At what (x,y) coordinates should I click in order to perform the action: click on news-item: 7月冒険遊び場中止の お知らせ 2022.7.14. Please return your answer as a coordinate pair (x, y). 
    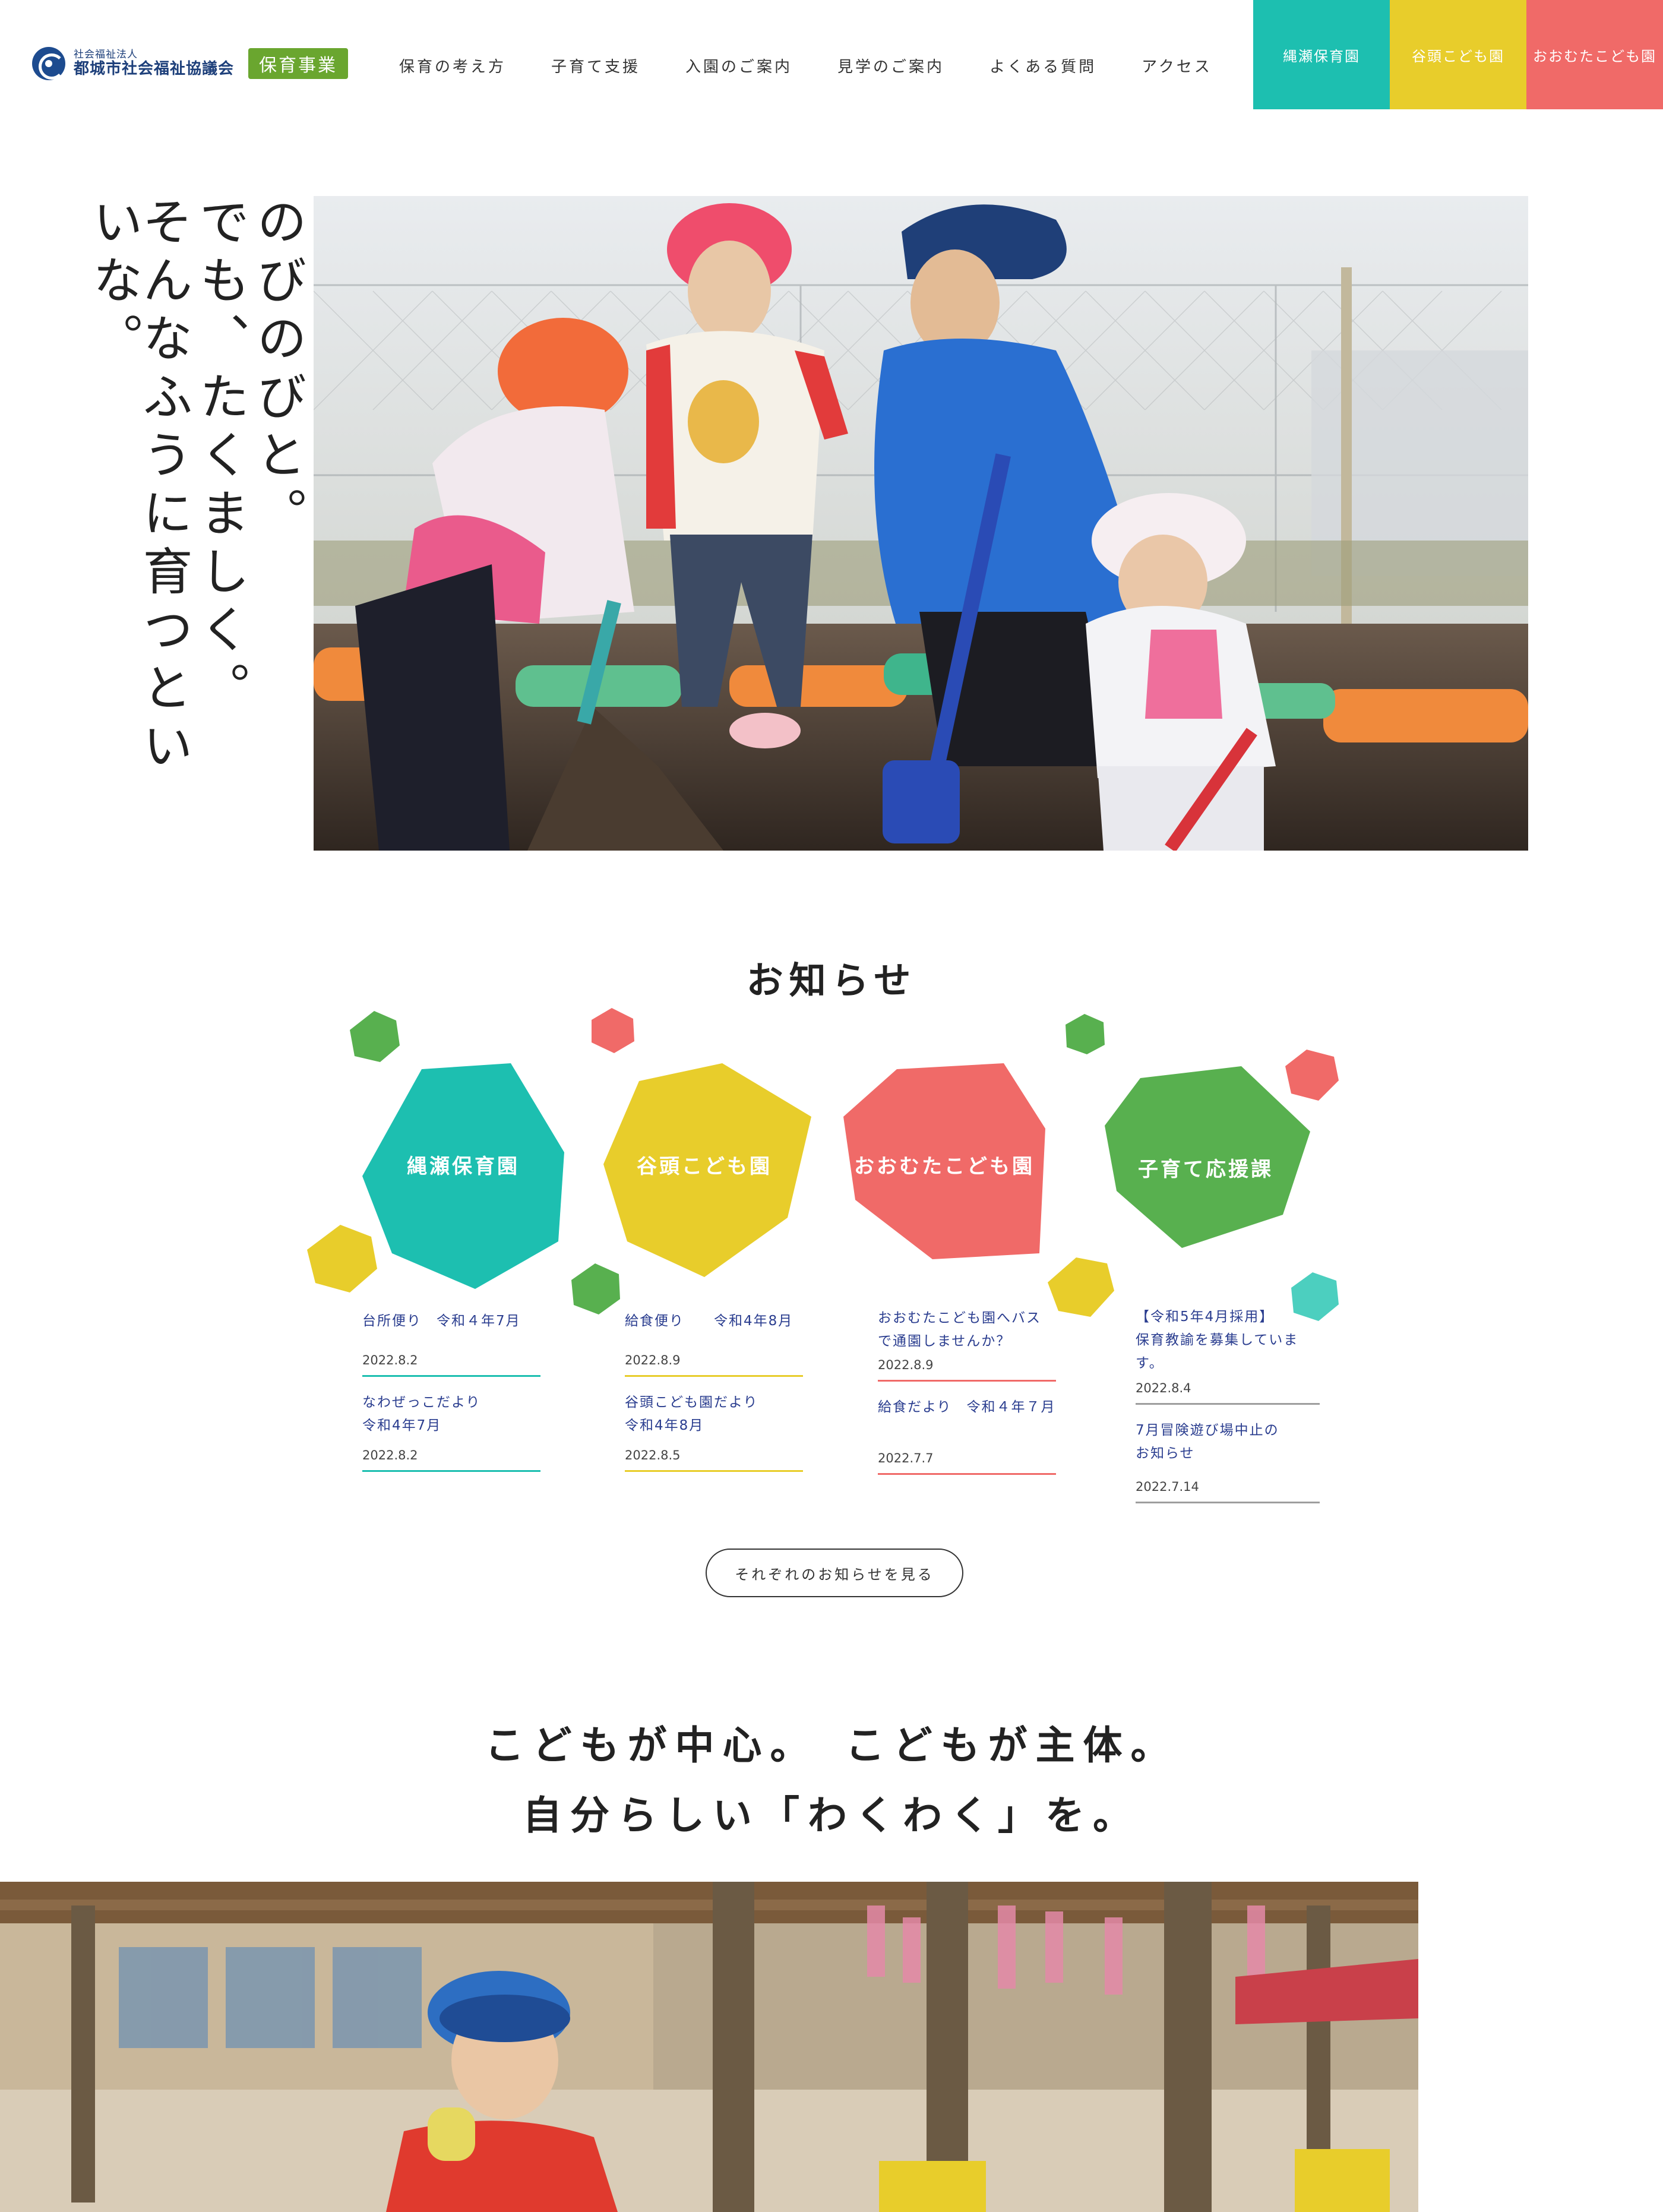
    Looking at the image, I should click on (1228, 1461).